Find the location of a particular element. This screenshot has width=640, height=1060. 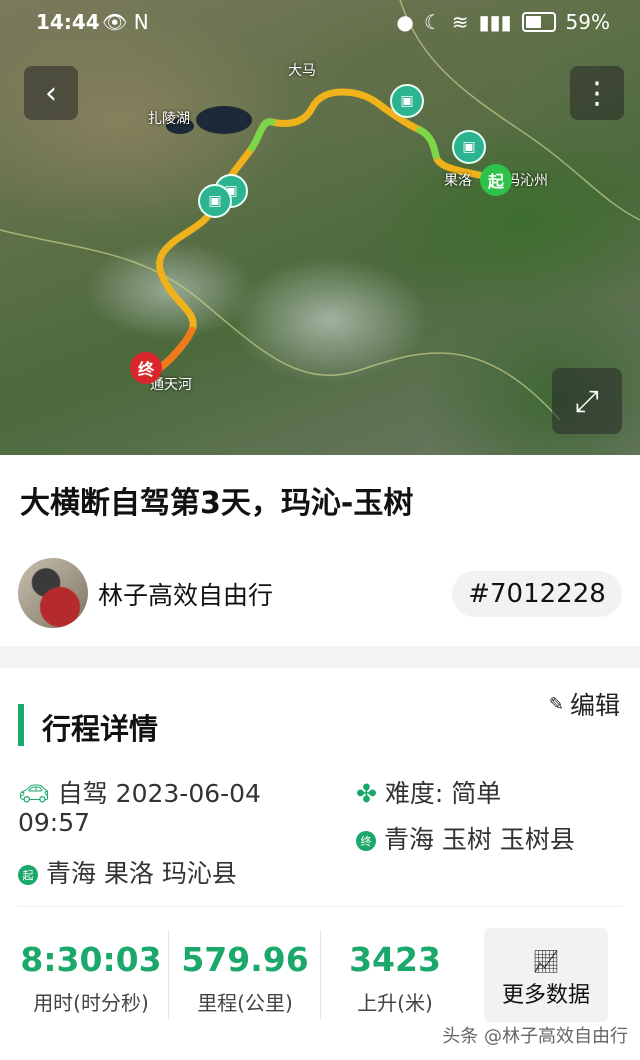

travel-mode-row: 🚗︎ 自驾 2023-06-04 is located at coordinates (139, 792).